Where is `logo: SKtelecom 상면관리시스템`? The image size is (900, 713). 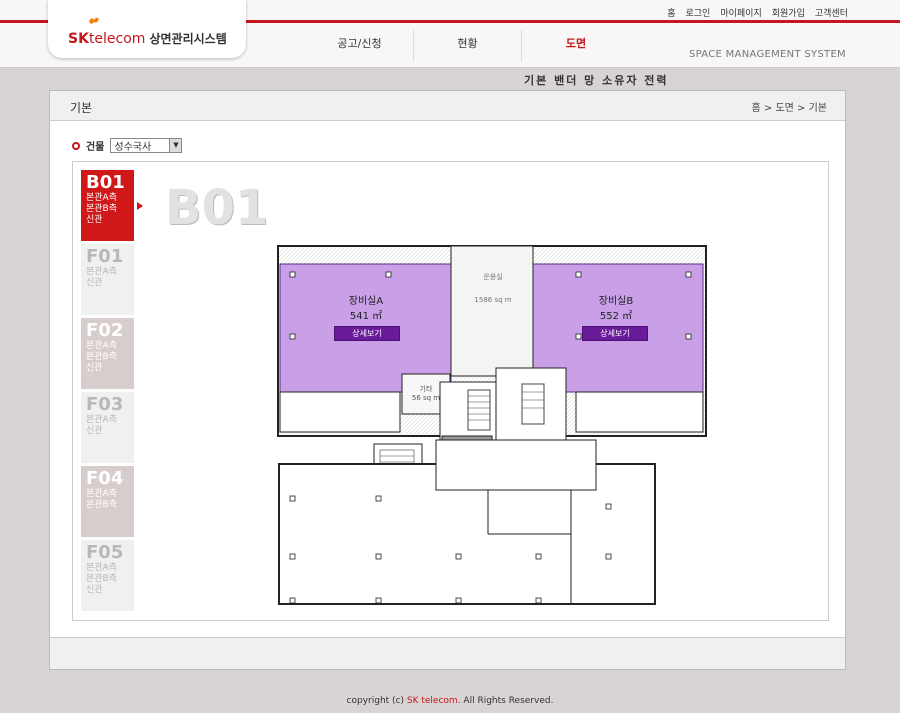 logo: SKtelecom 상면관리시스템 is located at coordinates (147, 38).